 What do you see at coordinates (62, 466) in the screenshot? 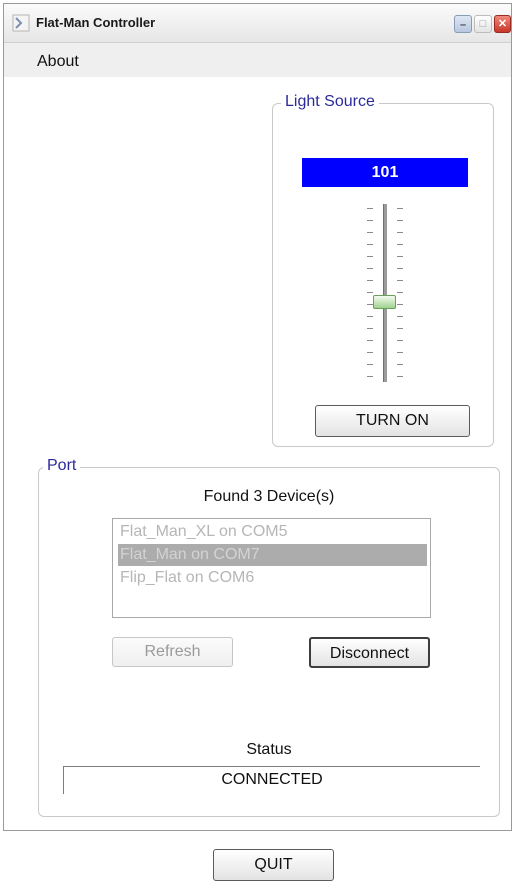
I see `port-title: Port` at bounding box center [62, 466].